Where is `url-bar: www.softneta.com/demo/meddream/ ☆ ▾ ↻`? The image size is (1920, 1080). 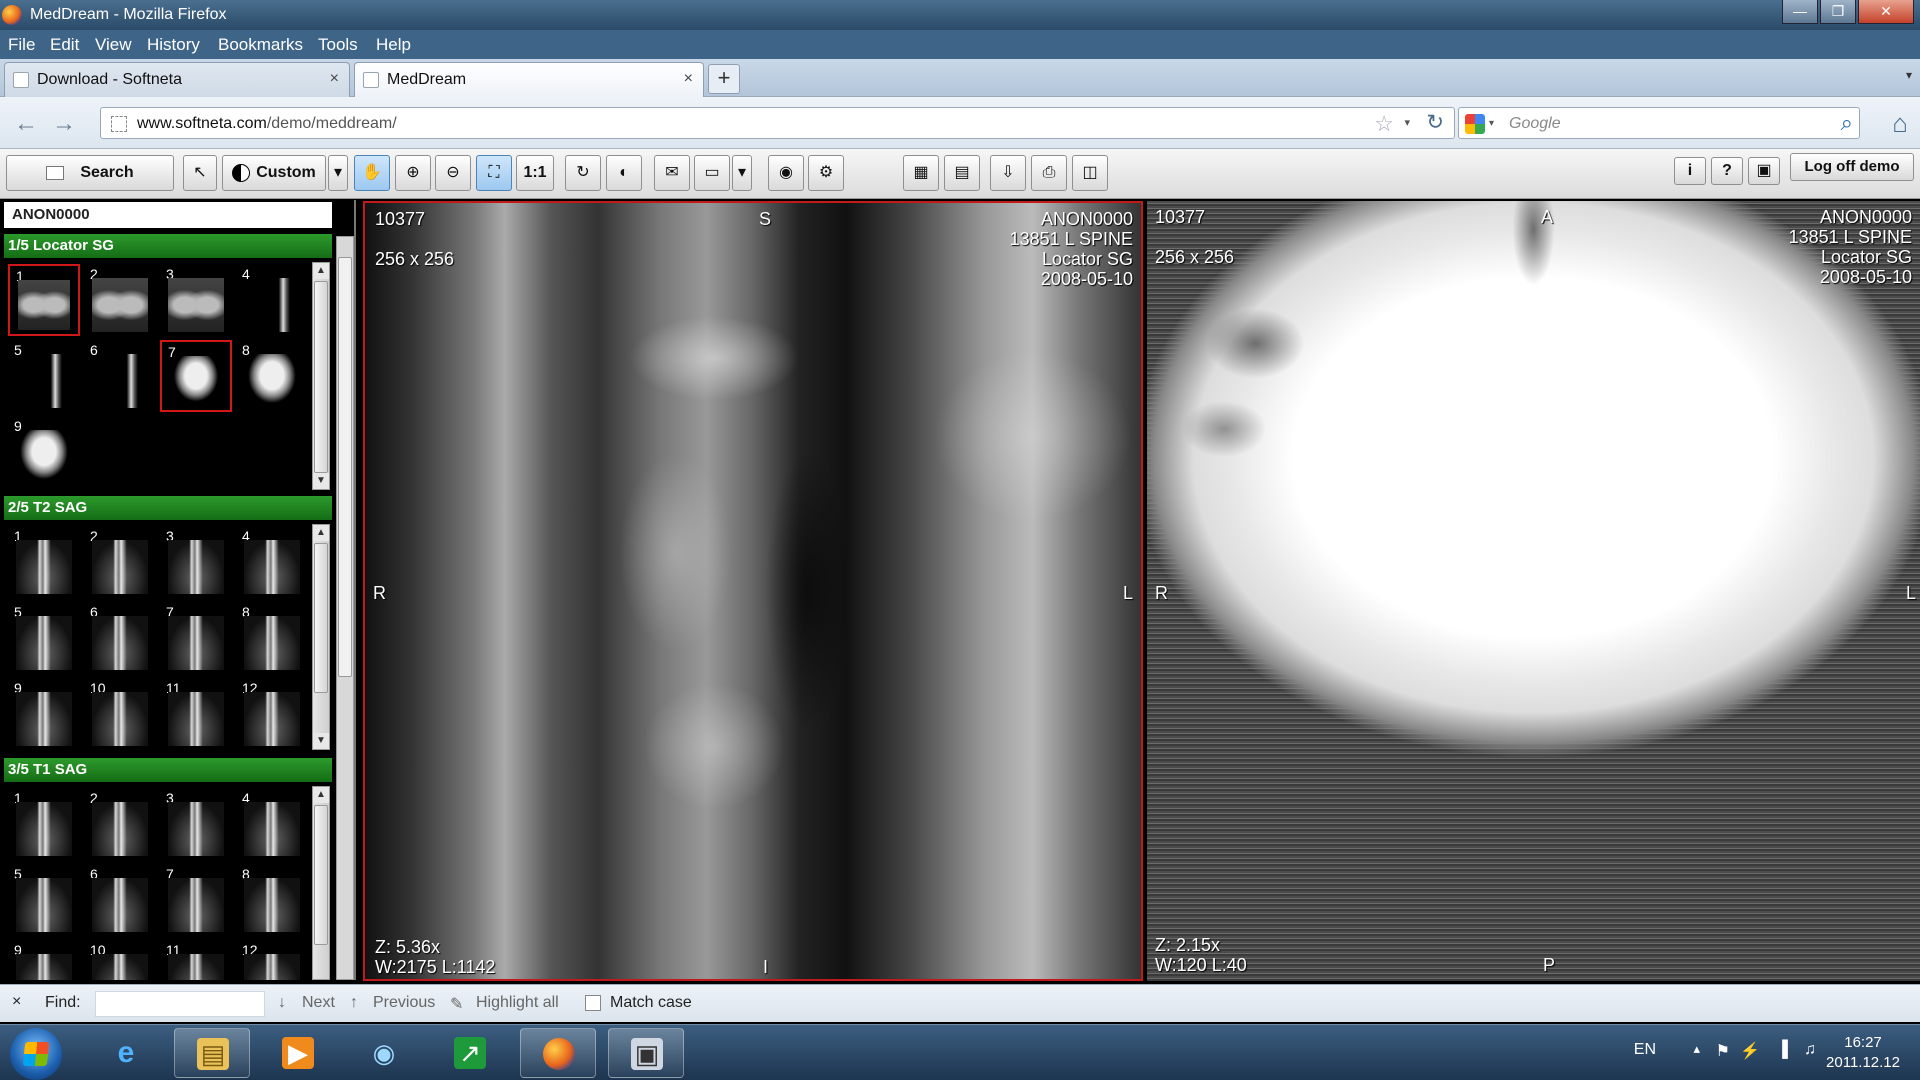 url-bar: www.softneta.com/demo/meddream/ ☆ ▾ ↻ is located at coordinates (777, 123).